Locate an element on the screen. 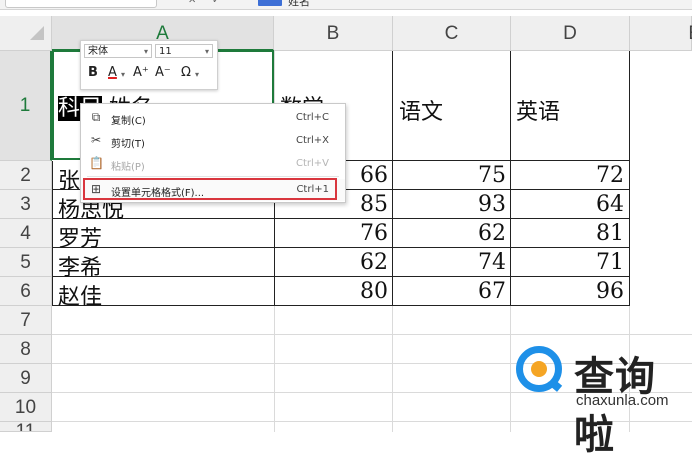 The width and height of the screenshot is (692, 460). row-header-7: 7 is located at coordinates (26, 320).